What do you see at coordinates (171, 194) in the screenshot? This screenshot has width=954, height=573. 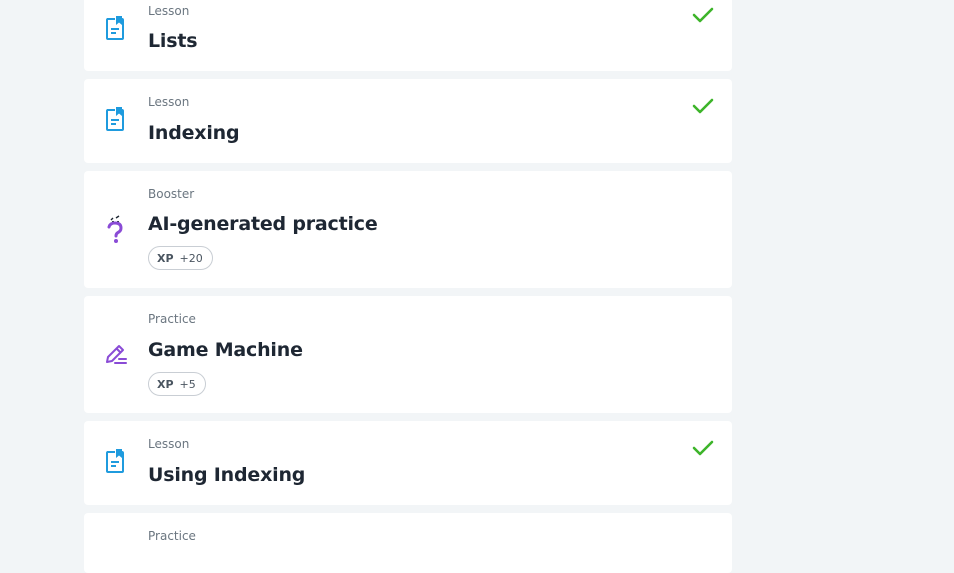 I see `item-type-label: Booster` at bounding box center [171, 194].